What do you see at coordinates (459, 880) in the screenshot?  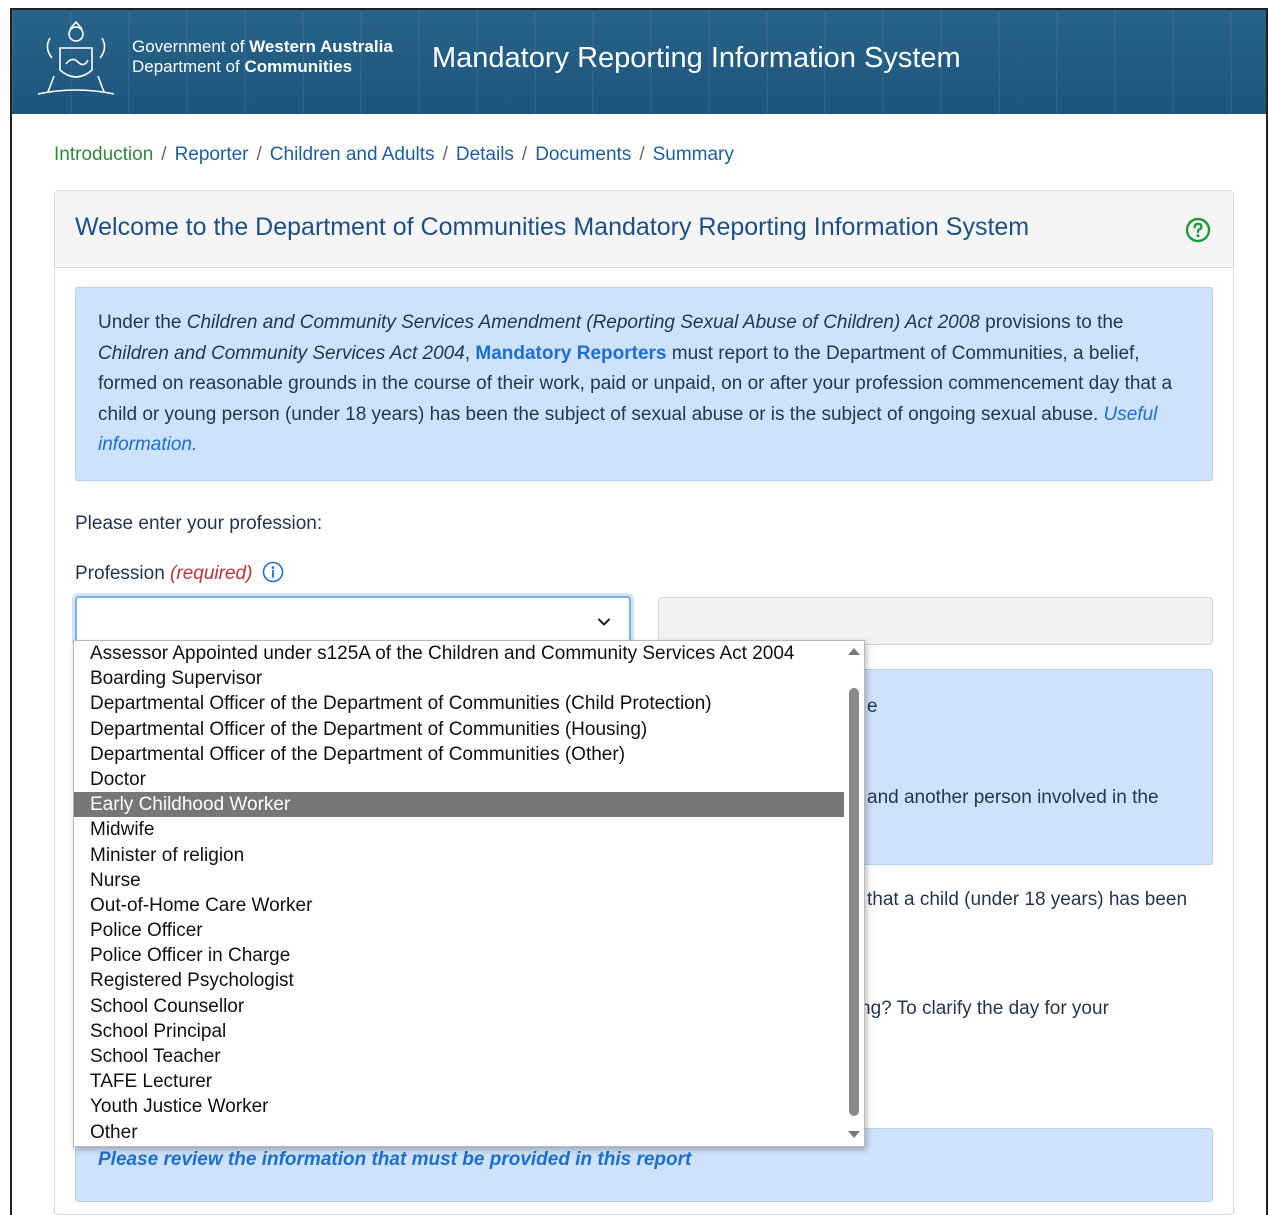 I see `dropdown-option: Nurse` at bounding box center [459, 880].